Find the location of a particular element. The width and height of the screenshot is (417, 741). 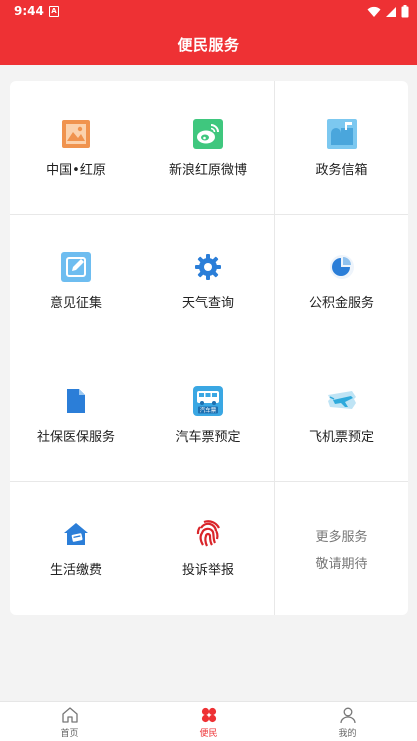

more-services-text: 更多服务 is located at coordinates (341, 537).